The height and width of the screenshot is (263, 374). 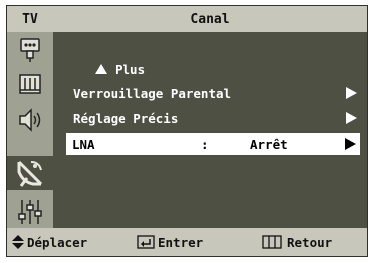 What do you see at coordinates (30, 19) in the screenshot?
I see `tv-label: TV` at bounding box center [30, 19].